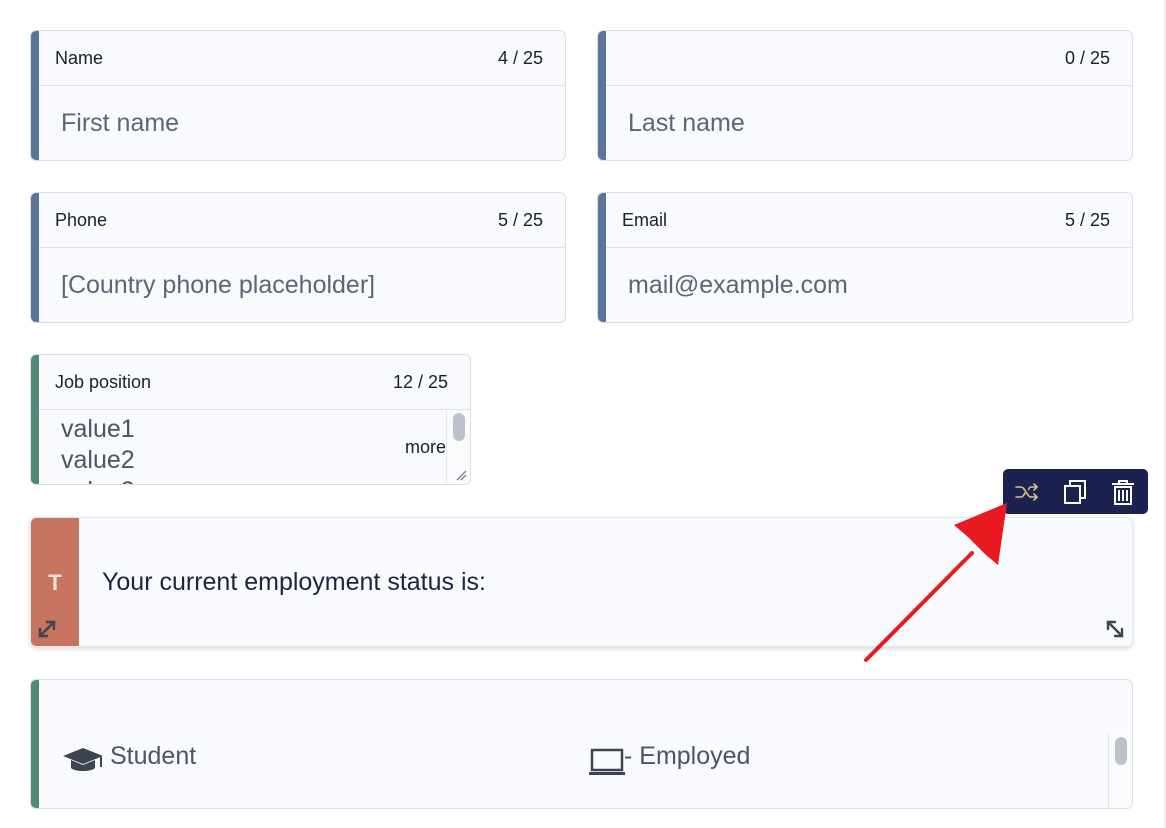 Image resolution: width=1166 pixels, height=828 pixels. I want to click on block-type-strip: T, so click(55, 582).